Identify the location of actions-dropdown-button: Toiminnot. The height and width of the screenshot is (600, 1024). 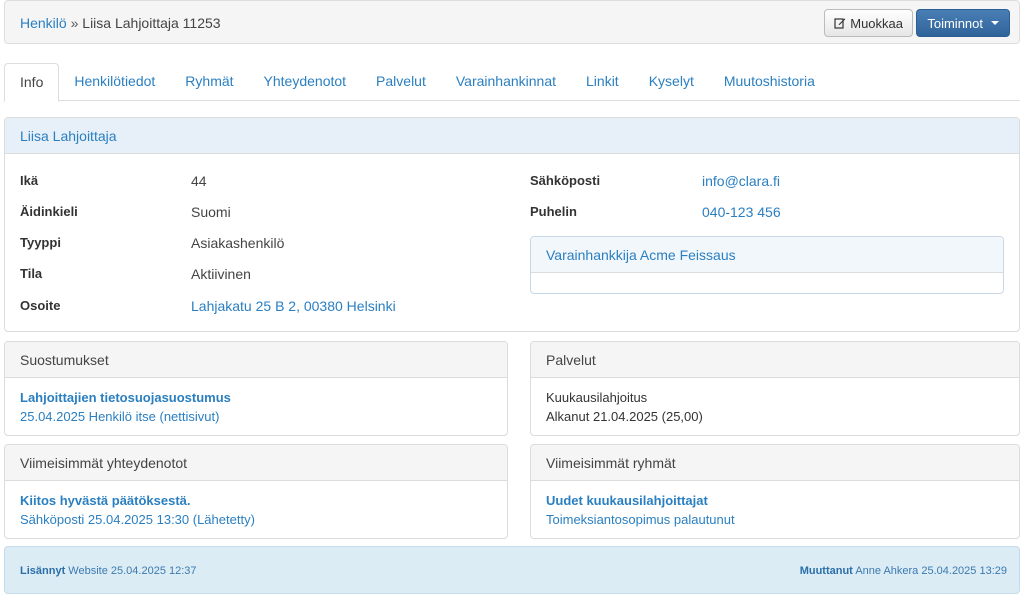
(963, 23).